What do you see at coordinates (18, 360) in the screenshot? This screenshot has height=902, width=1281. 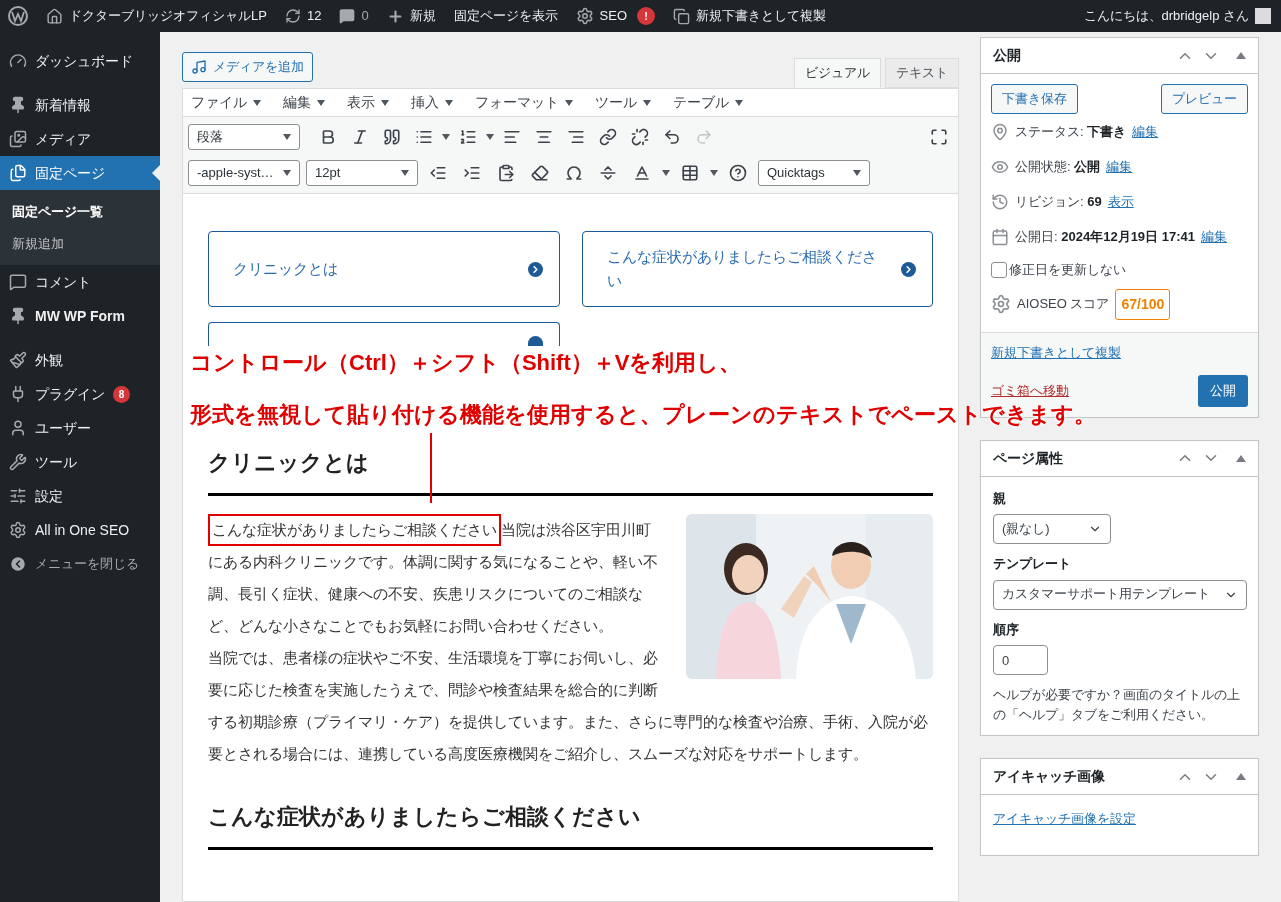 I see `paintbrush-icon` at bounding box center [18, 360].